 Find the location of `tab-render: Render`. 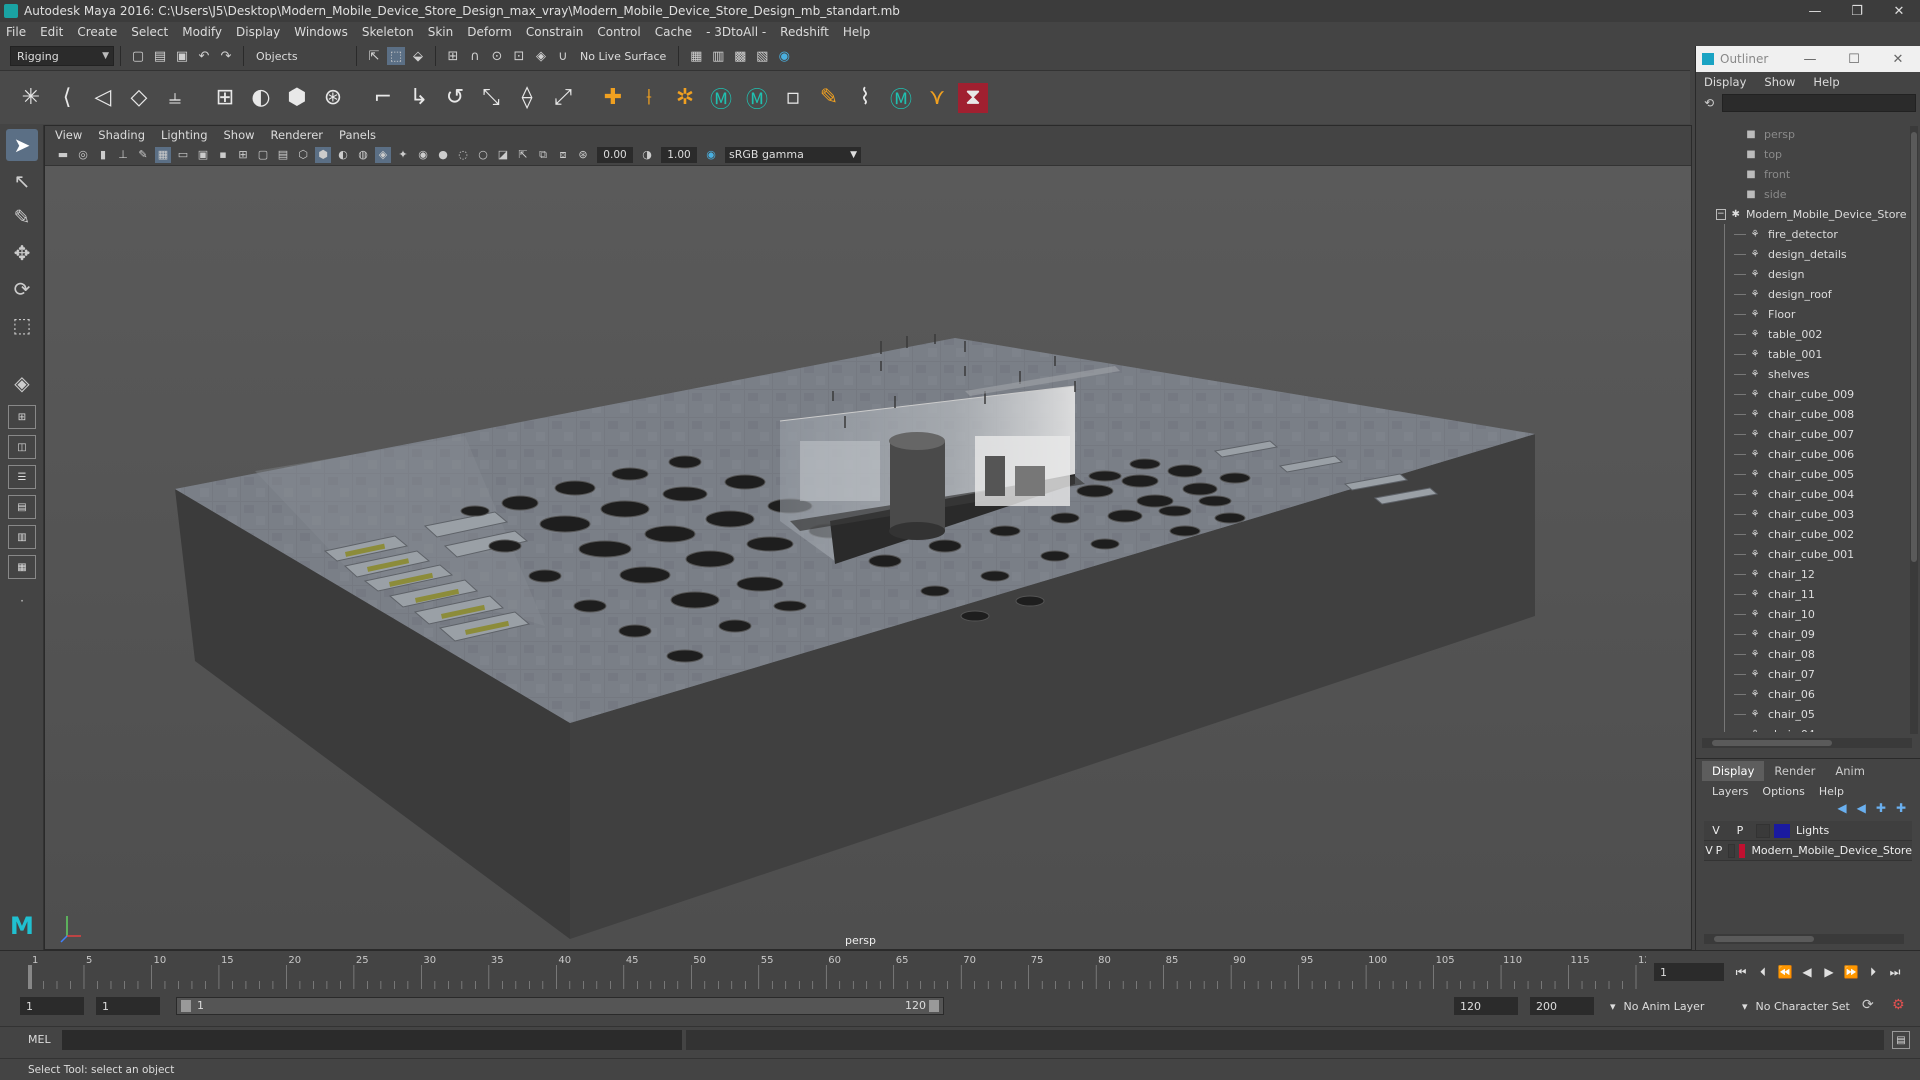

tab-render: Render is located at coordinates (1794, 771).